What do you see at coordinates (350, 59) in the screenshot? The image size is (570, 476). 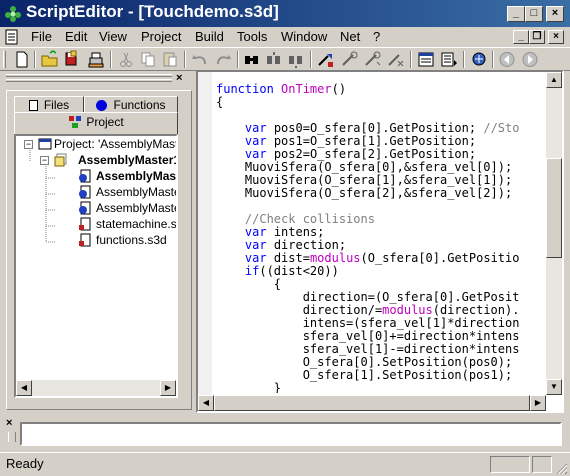 I see `build-icon` at bounding box center [350, 59].